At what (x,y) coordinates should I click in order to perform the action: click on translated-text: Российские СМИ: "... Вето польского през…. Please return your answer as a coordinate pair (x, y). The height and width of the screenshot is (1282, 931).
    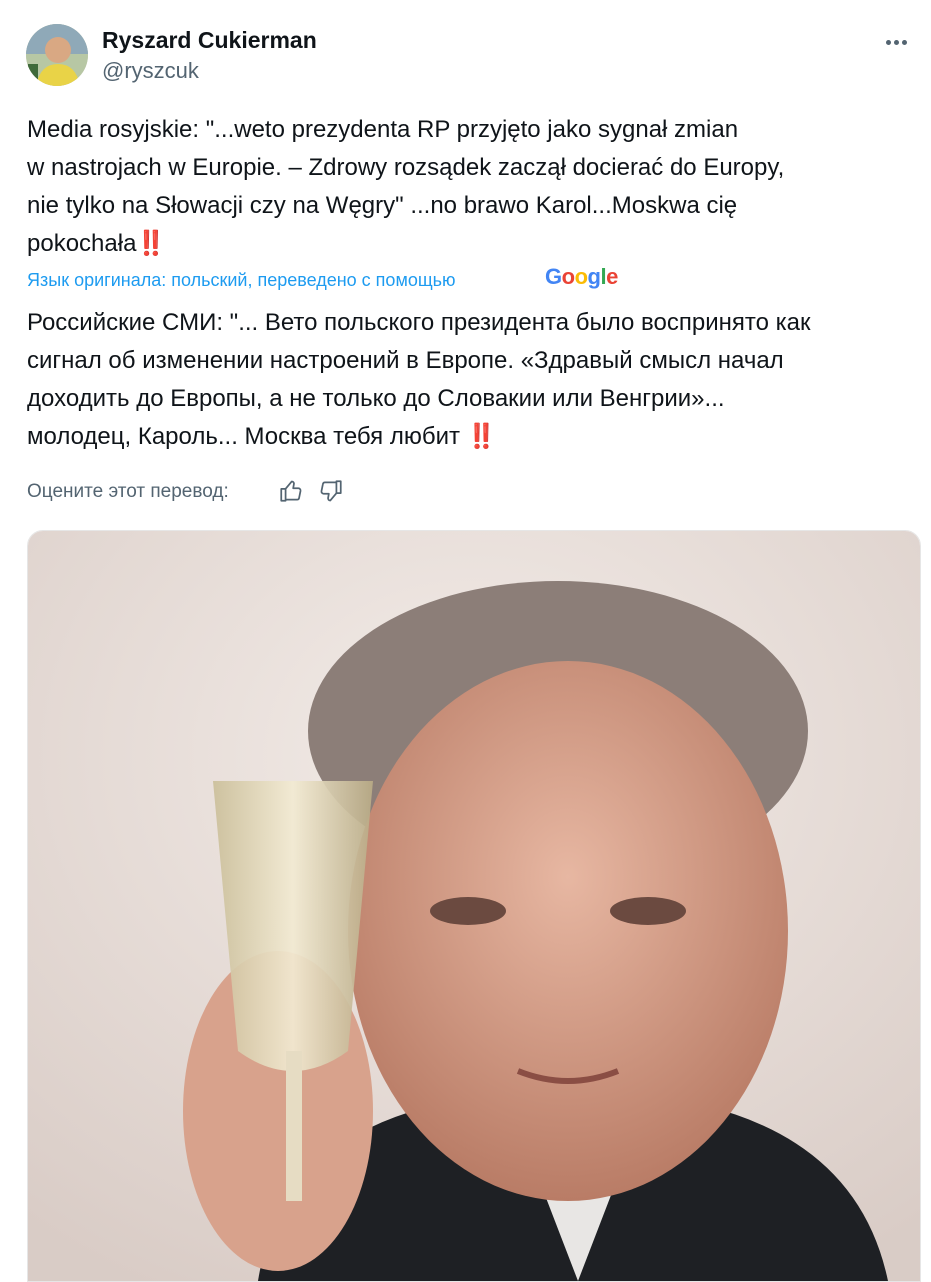
    Looking at the image, I should click on (419, 379).